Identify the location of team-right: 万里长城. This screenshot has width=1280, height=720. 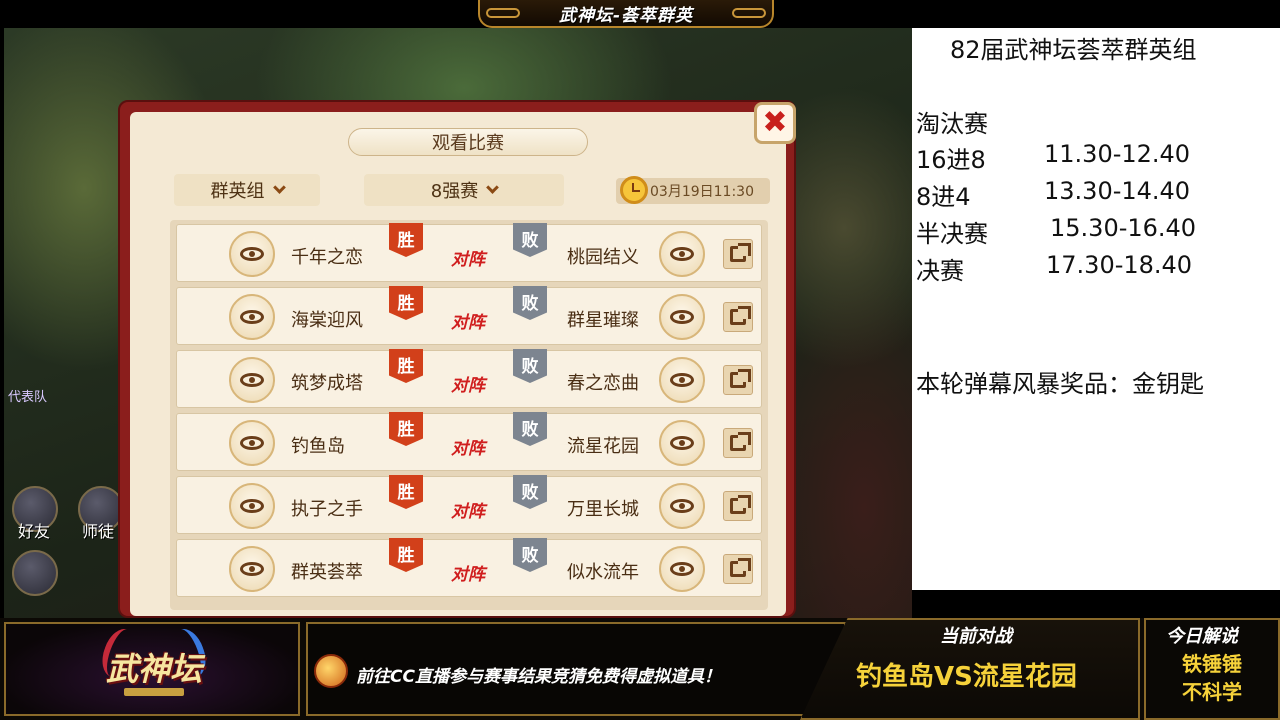
(603, 509).